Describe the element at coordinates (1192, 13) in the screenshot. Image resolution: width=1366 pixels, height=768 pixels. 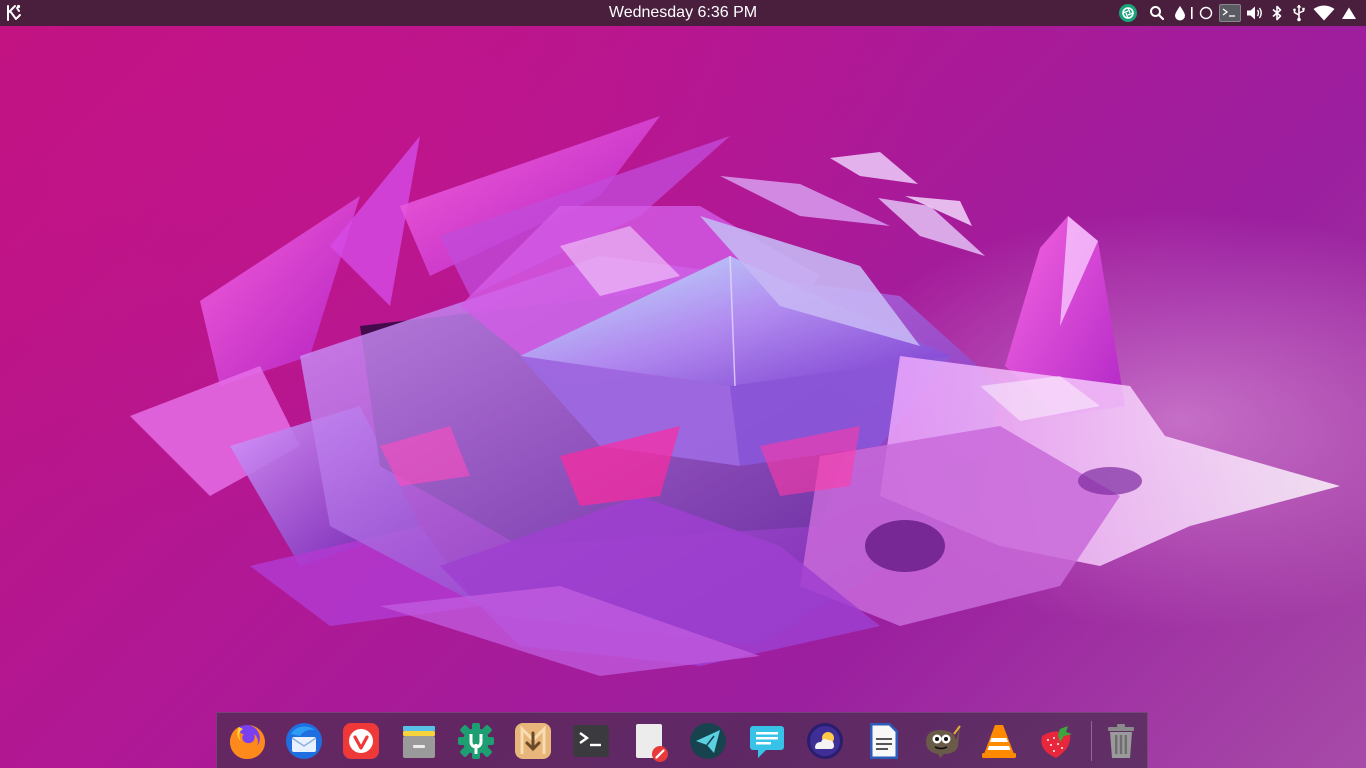
I see `separator-icon` at that location.